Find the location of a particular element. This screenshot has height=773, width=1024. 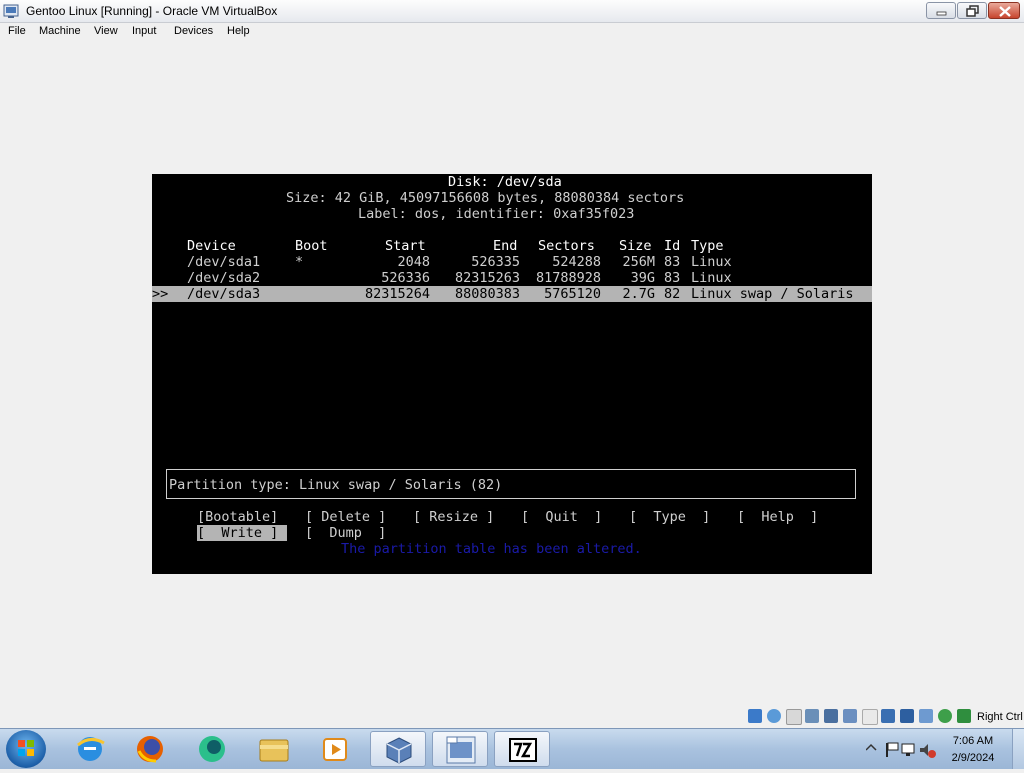

cell-end: 82315263 is located at coordinates (487, 278).